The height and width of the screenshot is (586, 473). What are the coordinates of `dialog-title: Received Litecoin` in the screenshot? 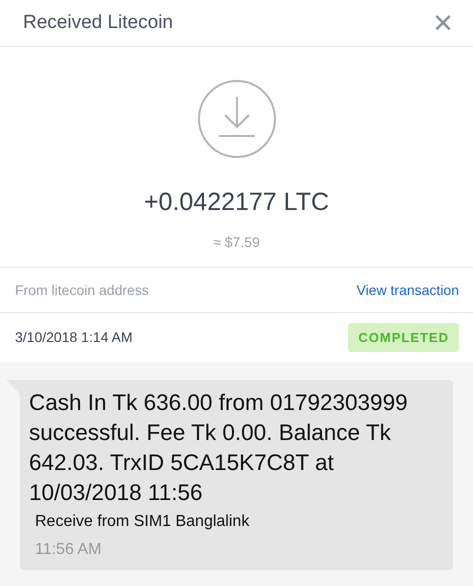 It's located at (98, 22).